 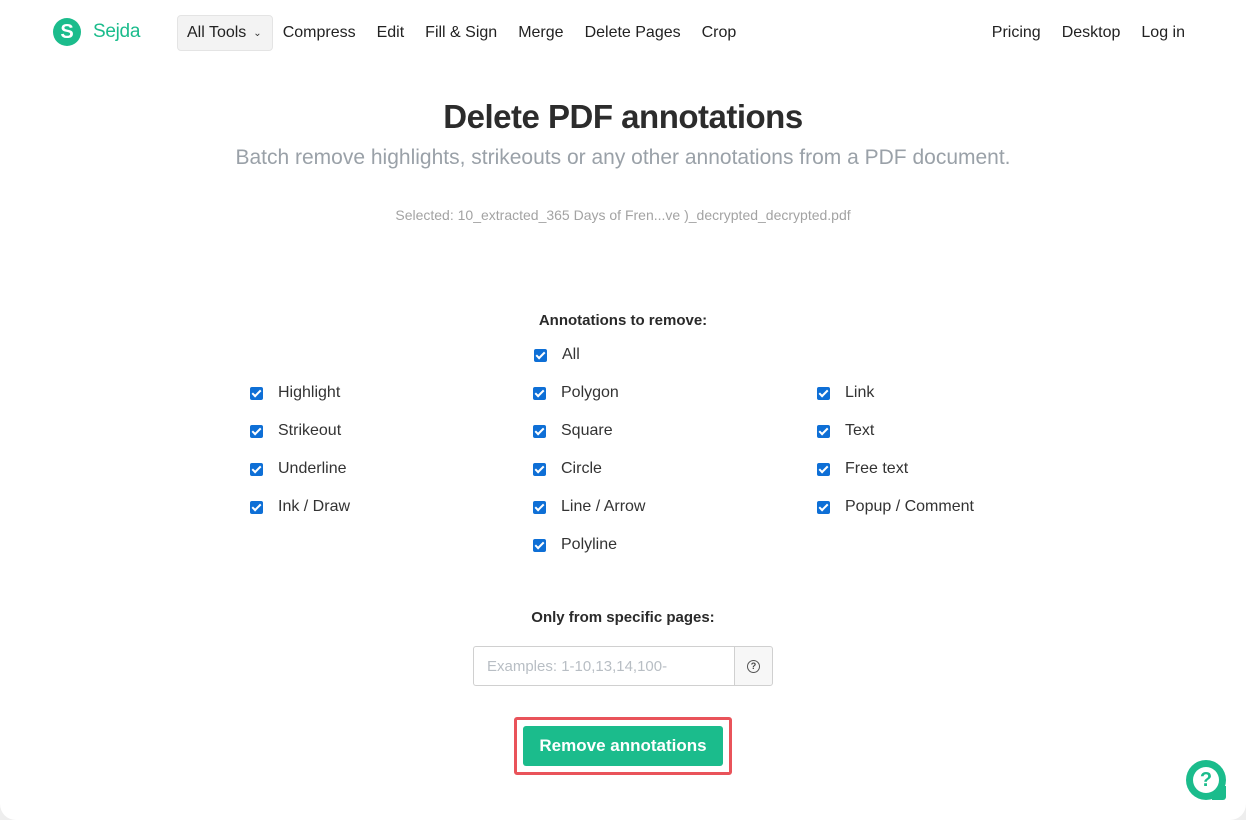 I want to click on checkbox-square: Square, so click(x=573, y=431).